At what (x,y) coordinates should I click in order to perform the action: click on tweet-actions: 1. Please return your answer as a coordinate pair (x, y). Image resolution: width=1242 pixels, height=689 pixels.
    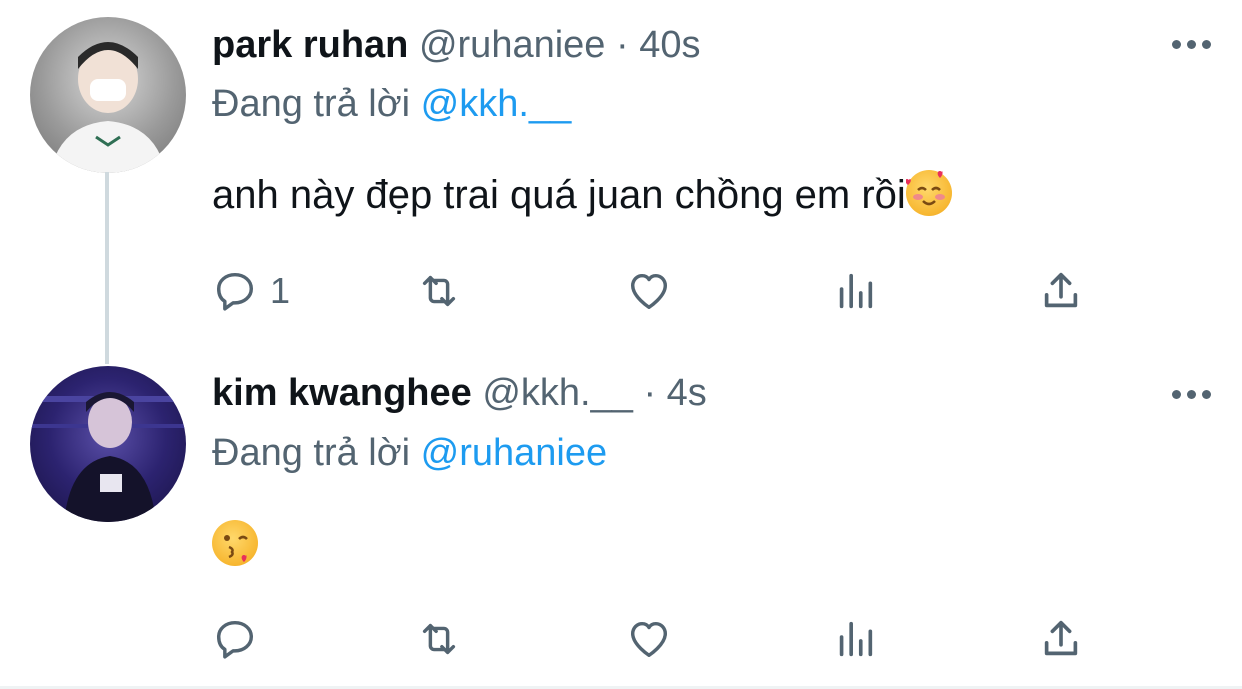
    Looking at the image, I should click on (662, 291).